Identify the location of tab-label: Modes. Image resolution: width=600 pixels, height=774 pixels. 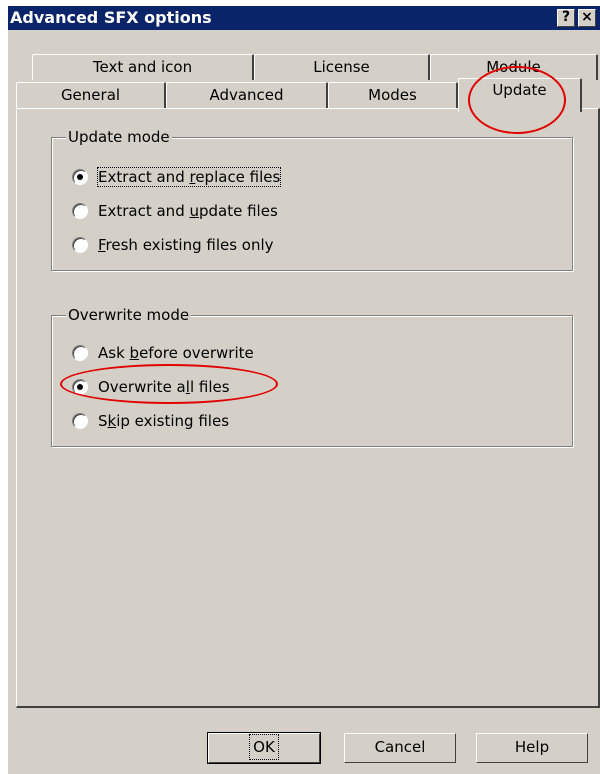
(392, 95).